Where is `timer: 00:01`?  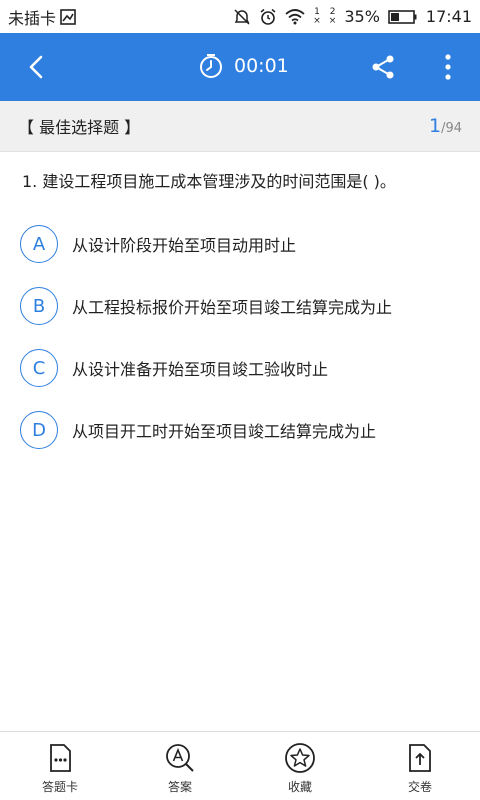
timer: 00:01 is located at coordinates (243, 66).